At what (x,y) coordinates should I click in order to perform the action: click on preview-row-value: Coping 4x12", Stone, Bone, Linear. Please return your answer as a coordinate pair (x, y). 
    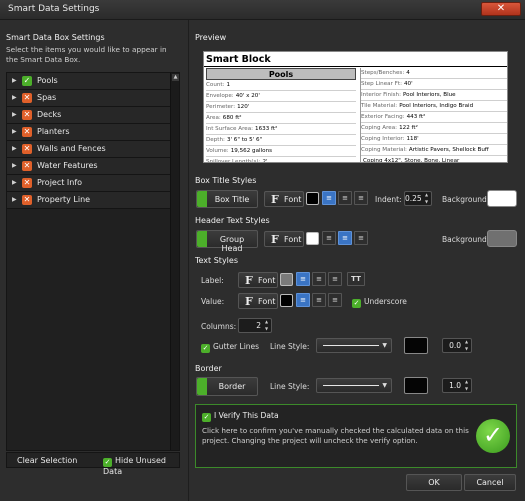
    Looking at the image, I should click on (411, 160).